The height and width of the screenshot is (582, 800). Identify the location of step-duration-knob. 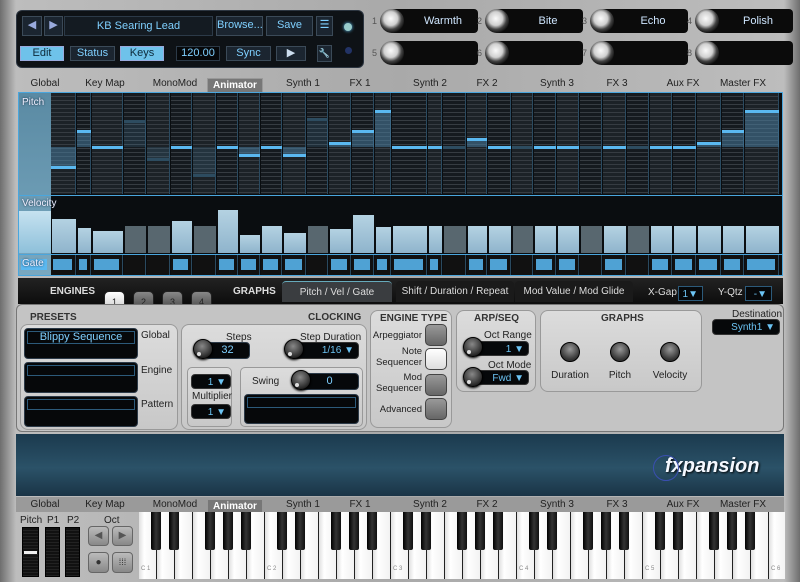
(294, 349).